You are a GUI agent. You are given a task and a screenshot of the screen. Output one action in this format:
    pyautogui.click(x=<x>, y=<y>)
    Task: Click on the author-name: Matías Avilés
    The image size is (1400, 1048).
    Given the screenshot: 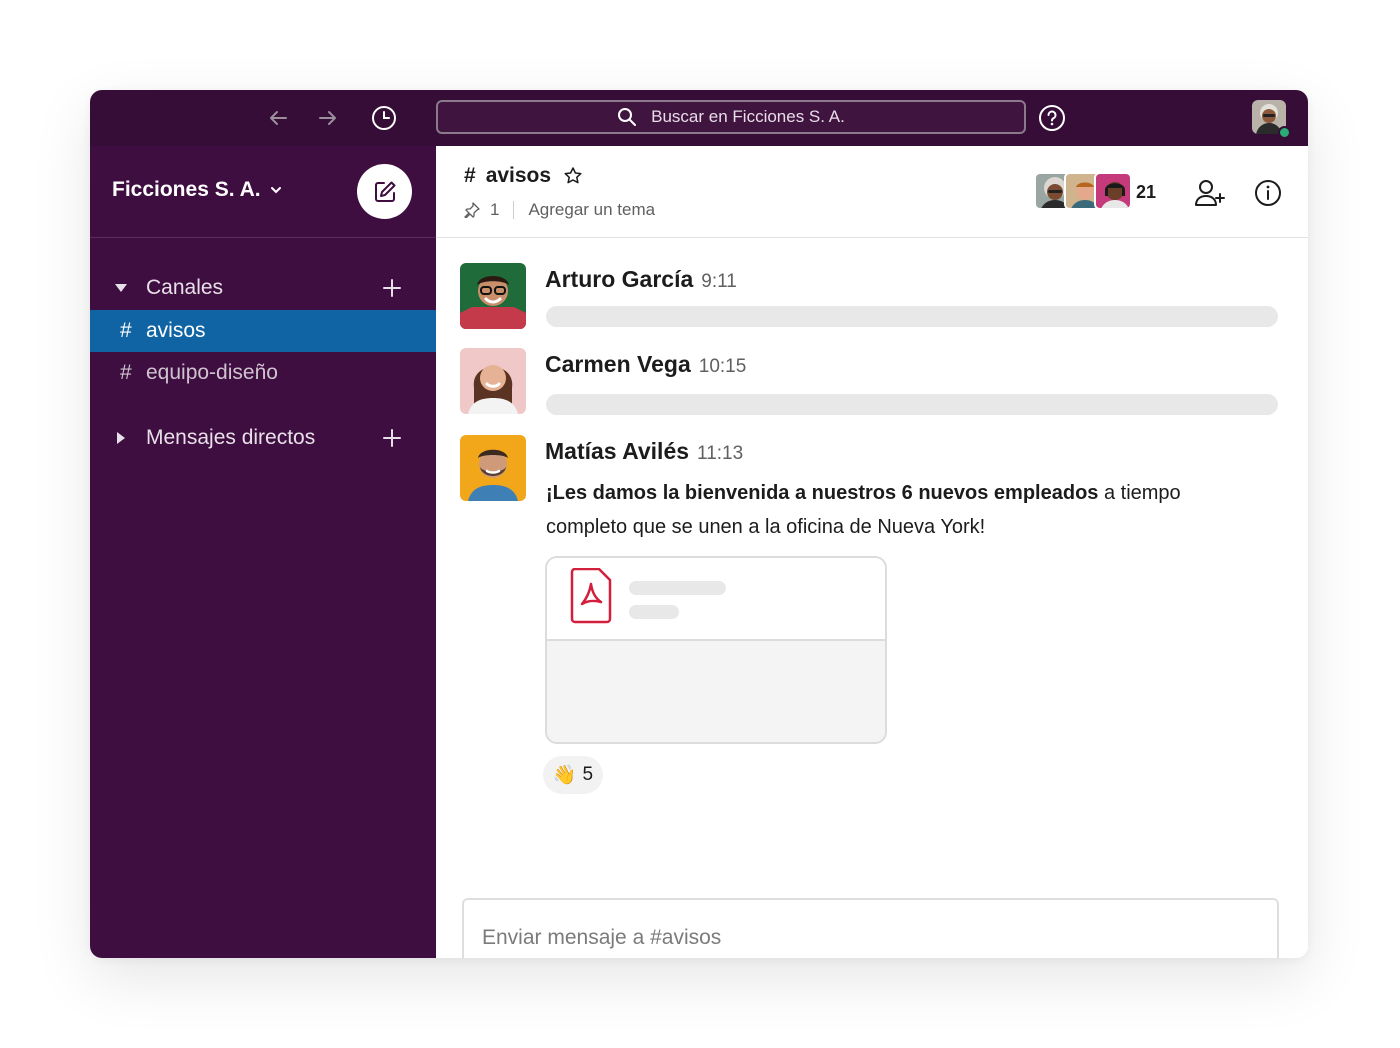 What is the action you would take?
    pyautogui.click(x=617, y=451)
    